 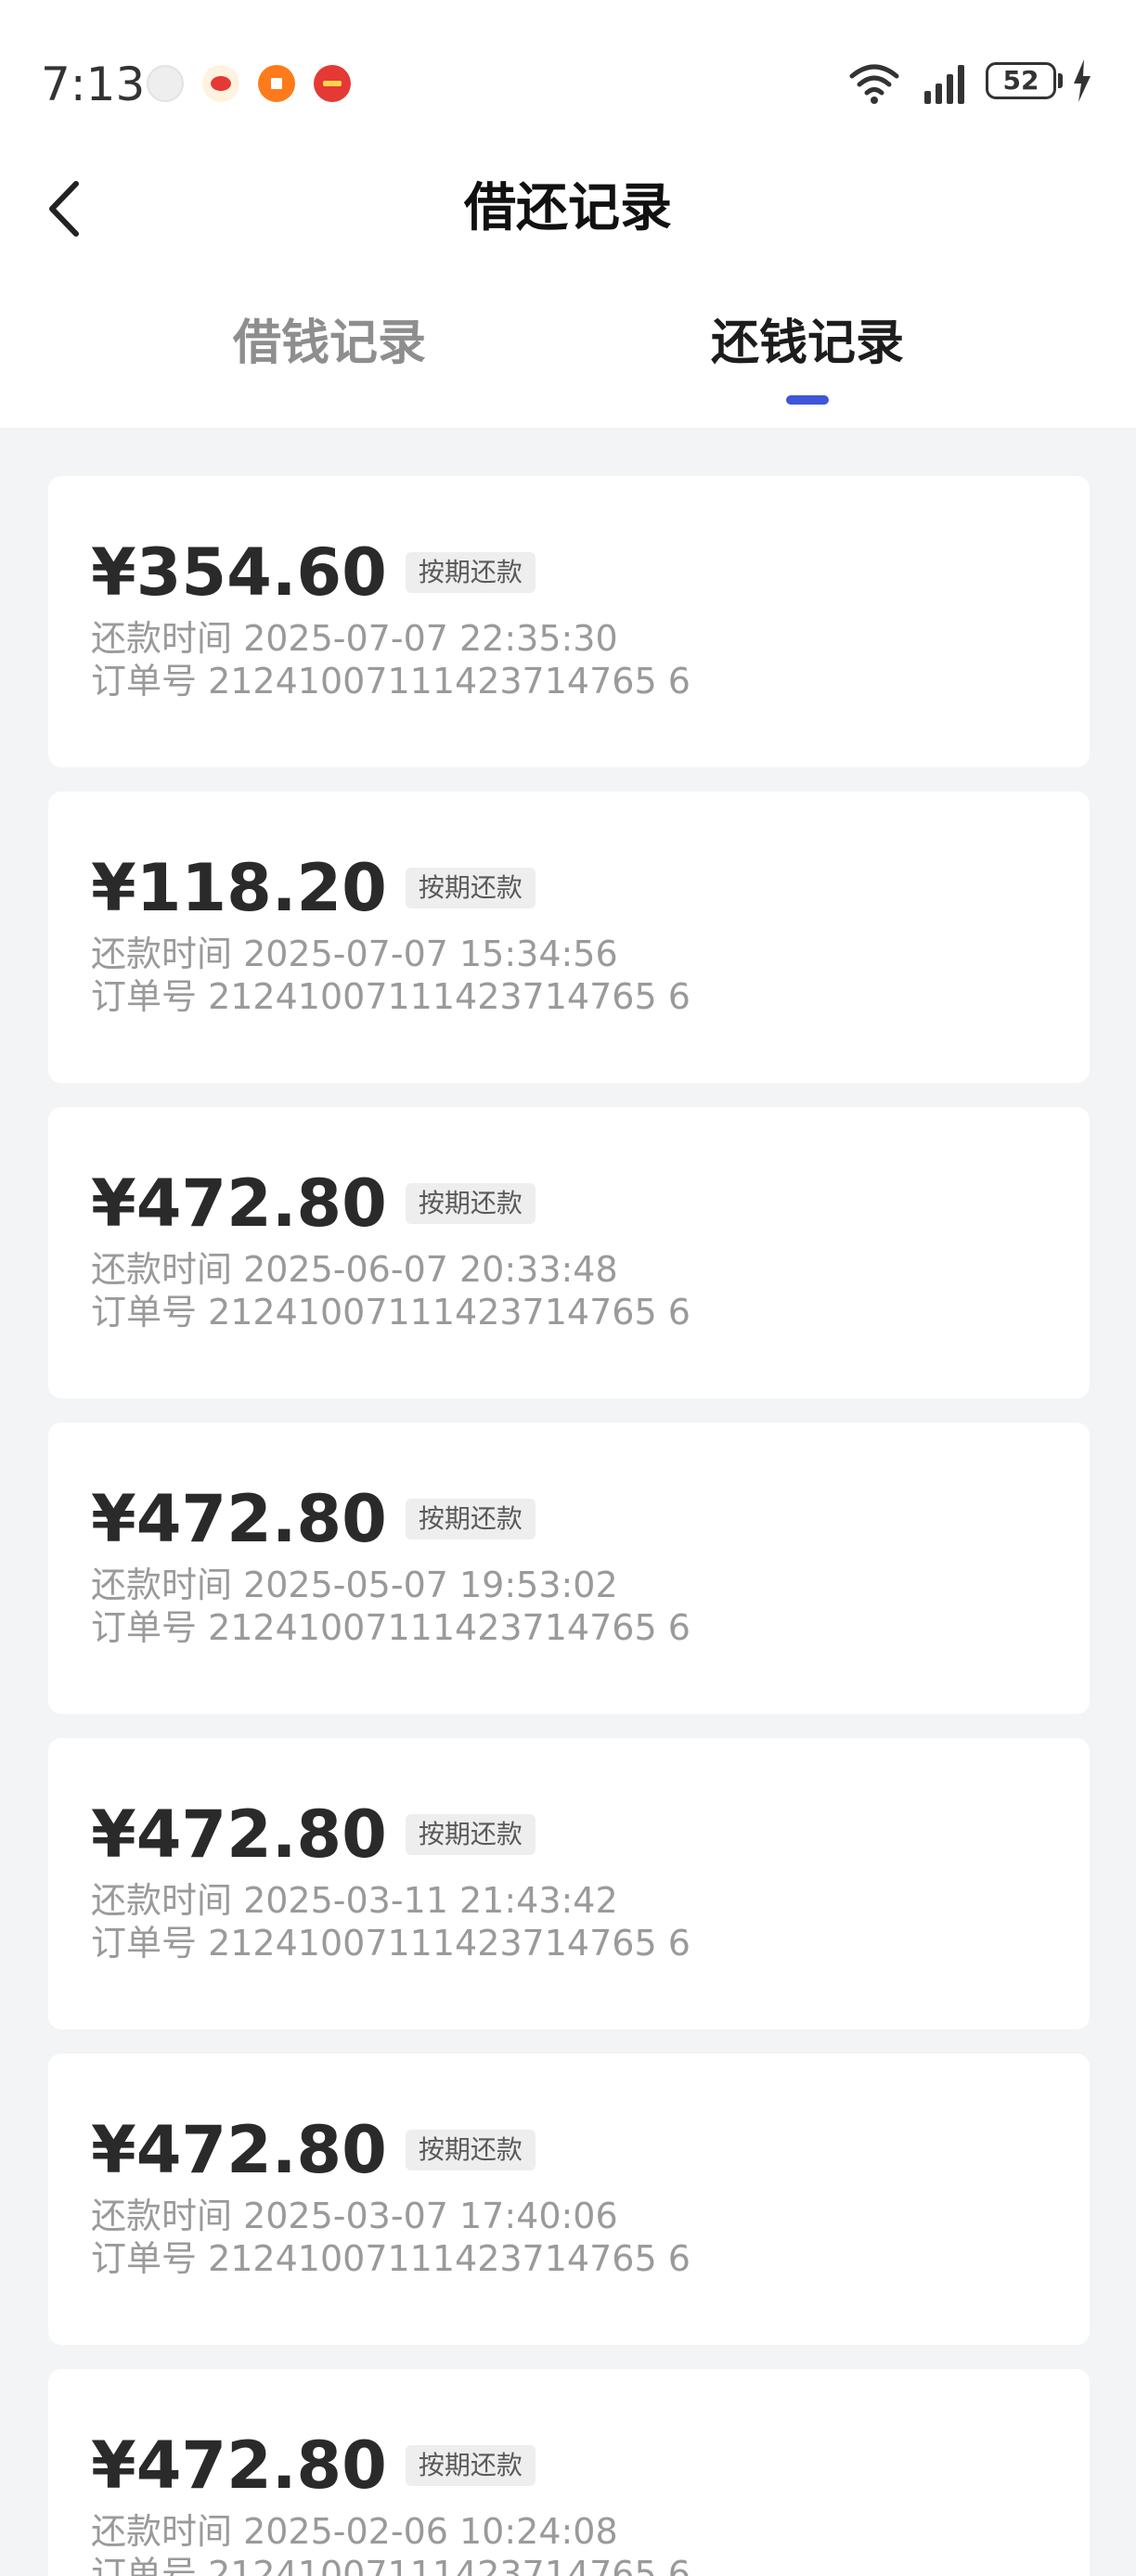 I want to click on wifi-icon, so click(x=874, y=84).